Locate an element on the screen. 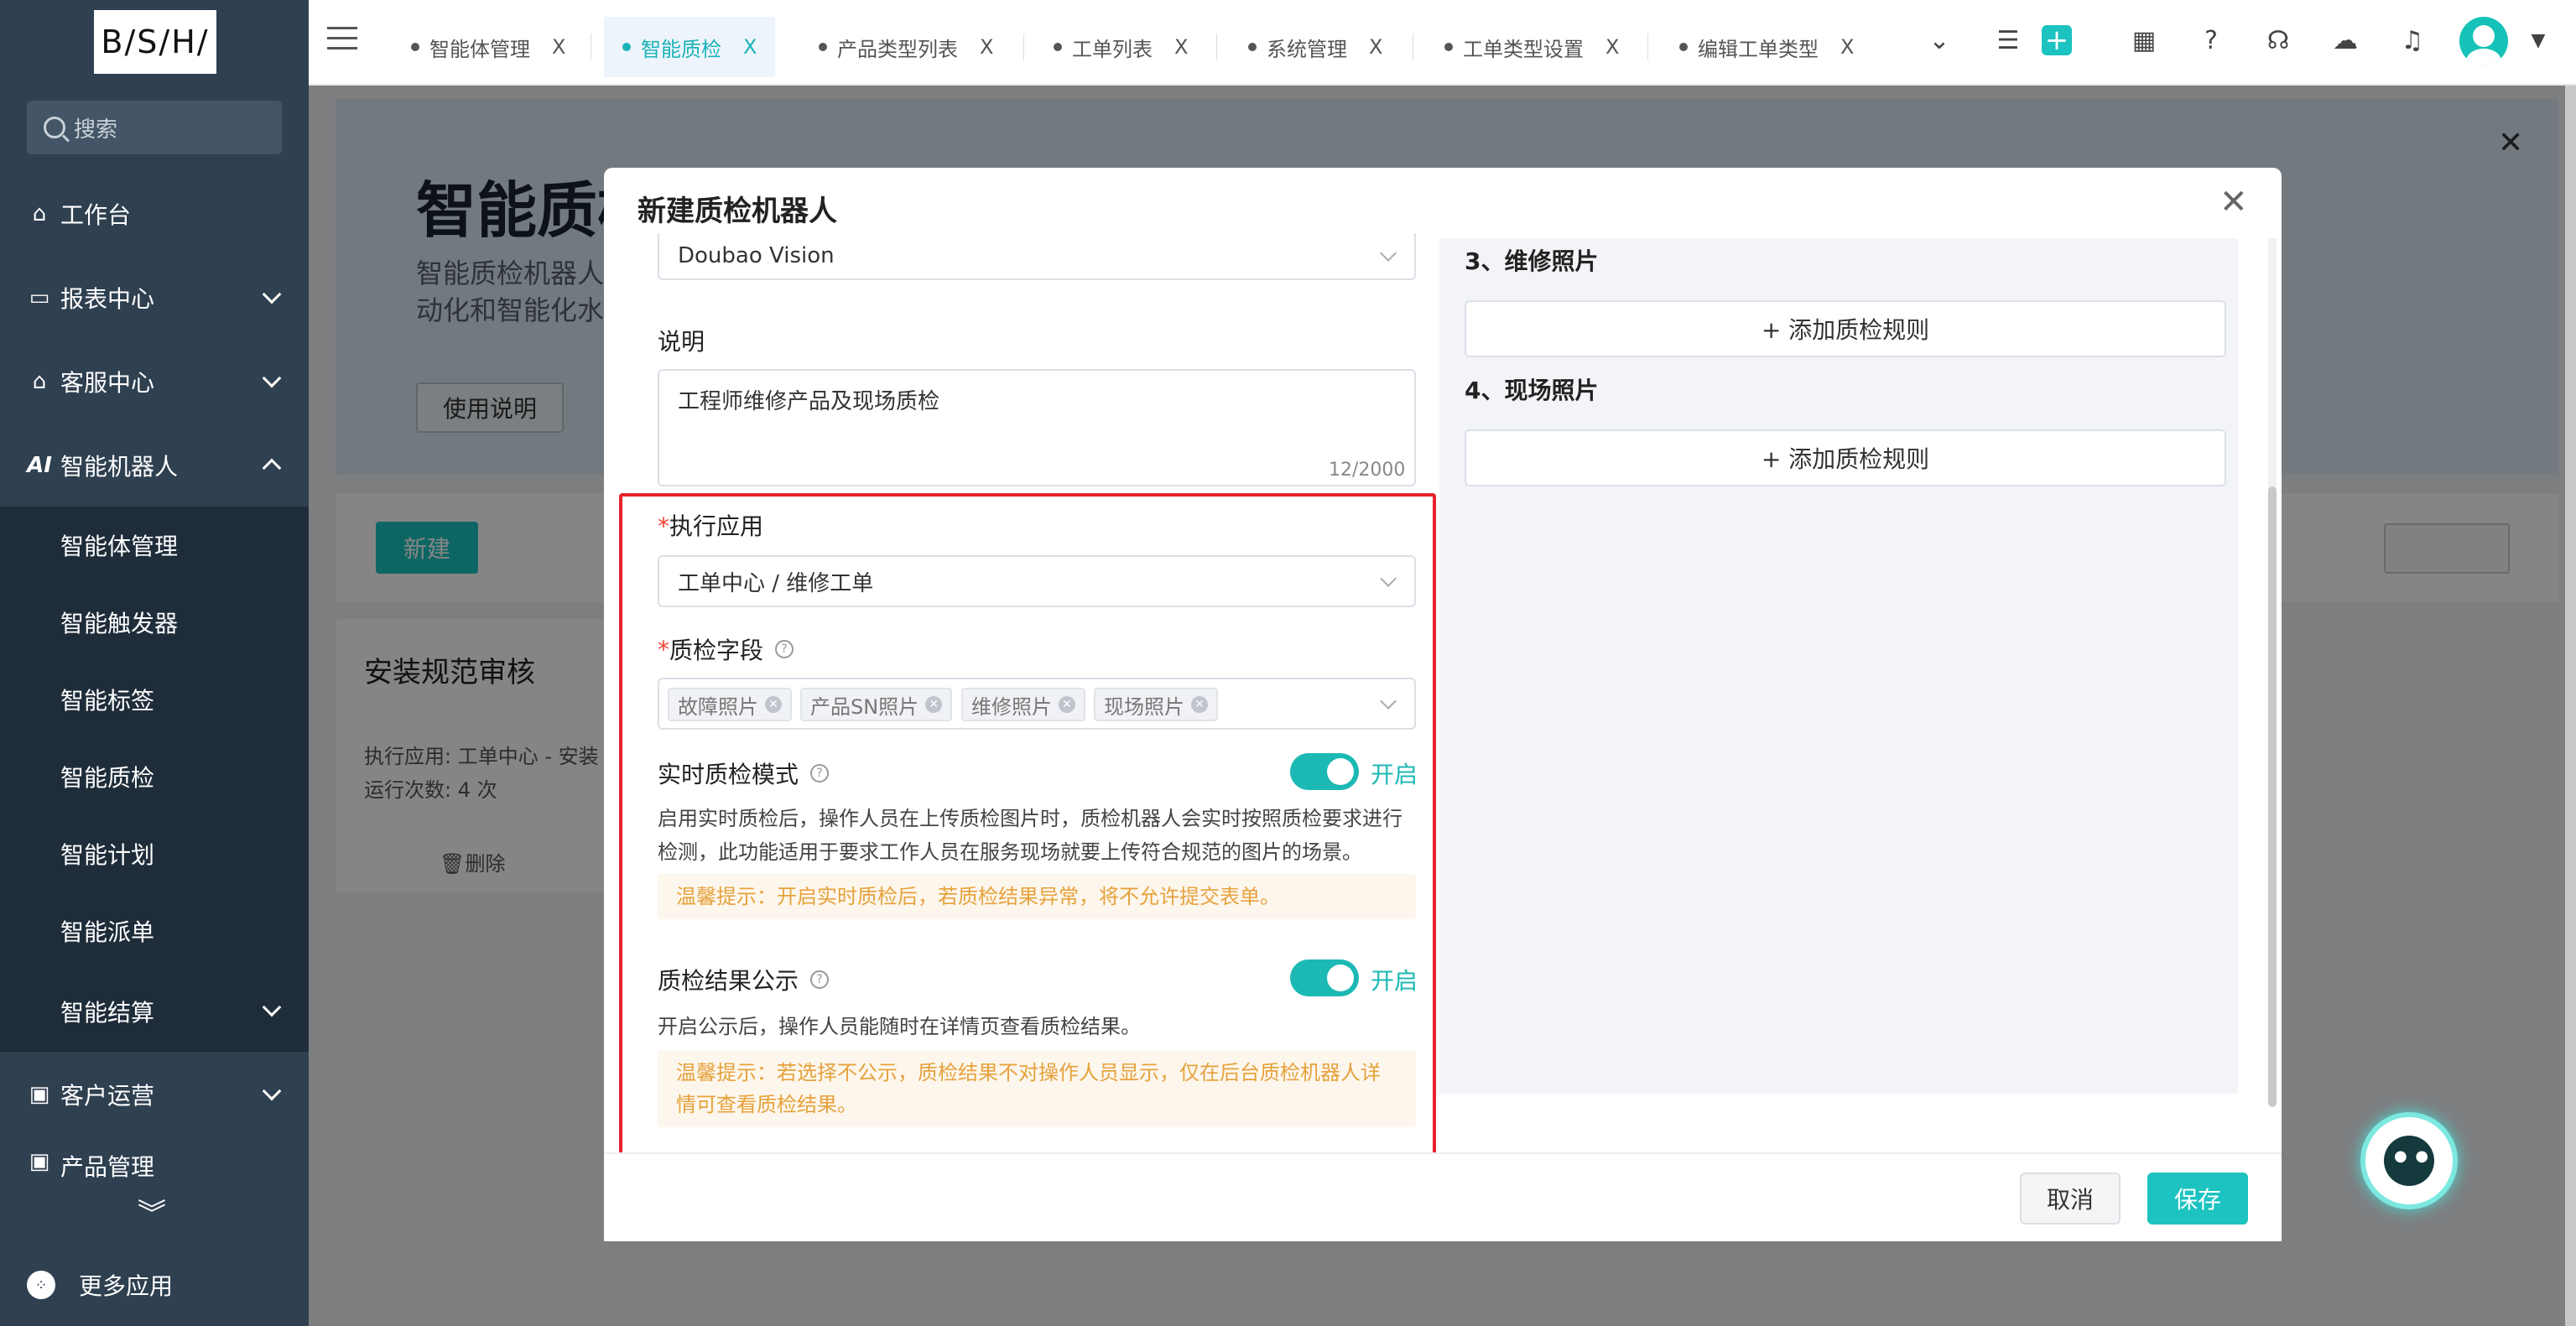  sidebar-subitem-settlement: 智能结算 is located at coordinates (154, 1011).